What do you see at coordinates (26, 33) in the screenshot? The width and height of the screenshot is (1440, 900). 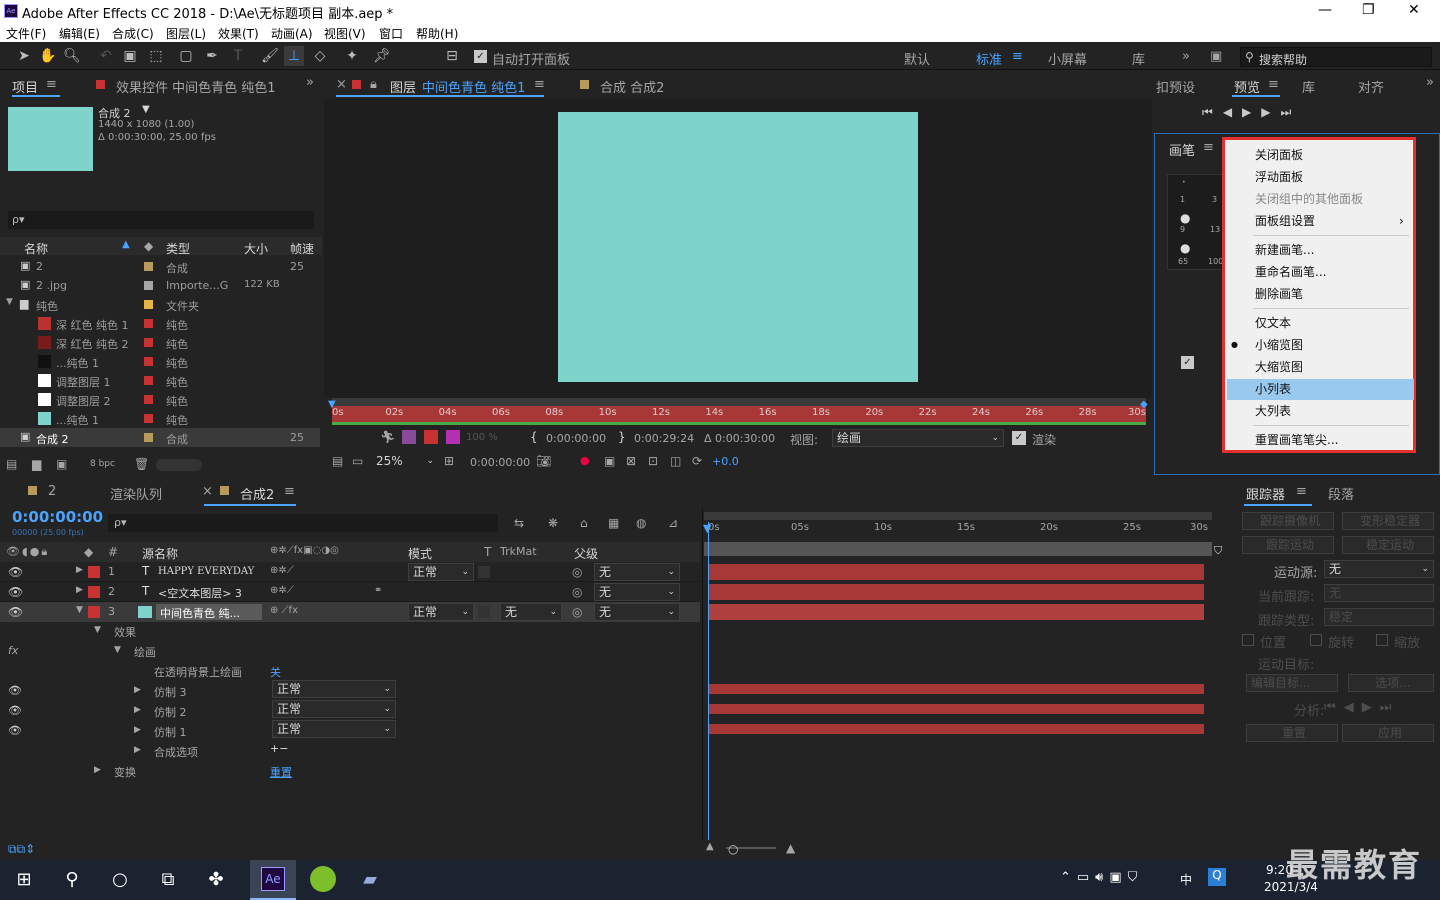 I see `menu-file: 文件(F)` at bounding box center [26, 33].